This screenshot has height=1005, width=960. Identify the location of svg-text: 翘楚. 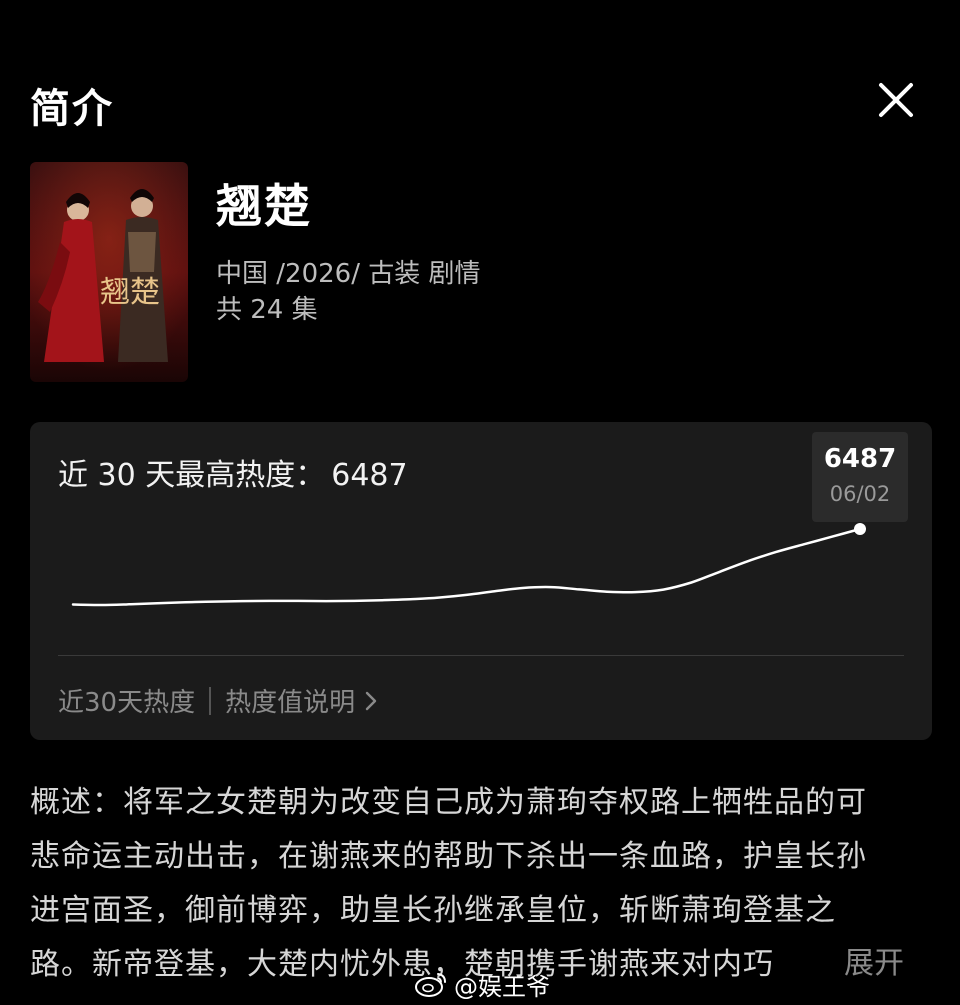
(130, 292).